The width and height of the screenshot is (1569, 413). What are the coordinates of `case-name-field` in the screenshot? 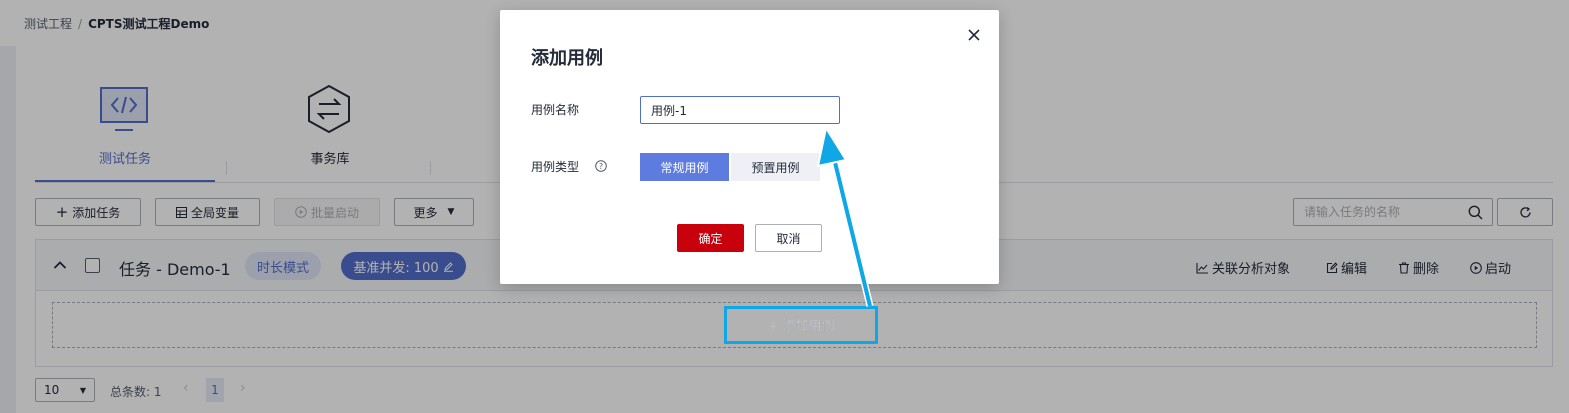 It's located at (740, 110).